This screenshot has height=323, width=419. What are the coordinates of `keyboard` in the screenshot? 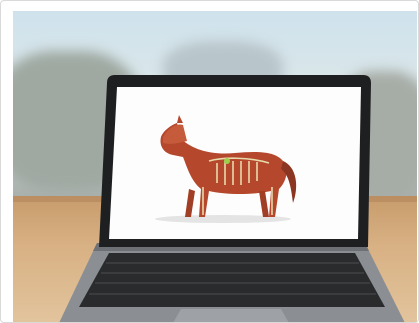 It's located at (232, 280).